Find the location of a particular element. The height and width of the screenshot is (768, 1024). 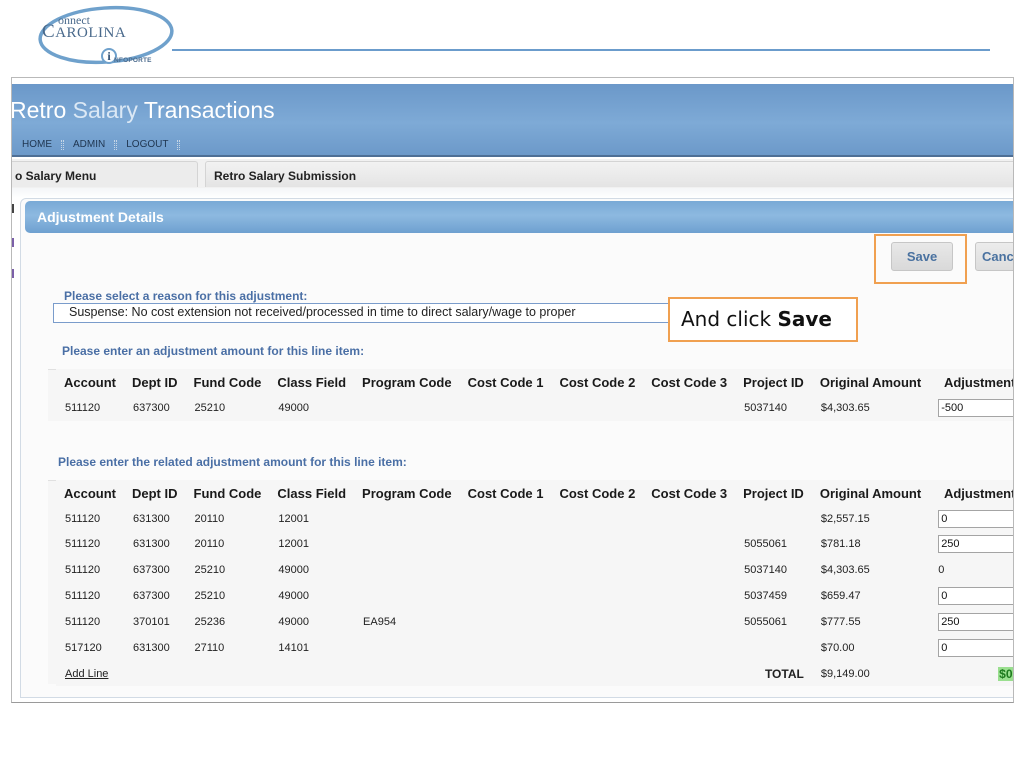

connectcarolina-logo: onnect CAROLINA i NFOPORTE is located at coordinates (106, 36).